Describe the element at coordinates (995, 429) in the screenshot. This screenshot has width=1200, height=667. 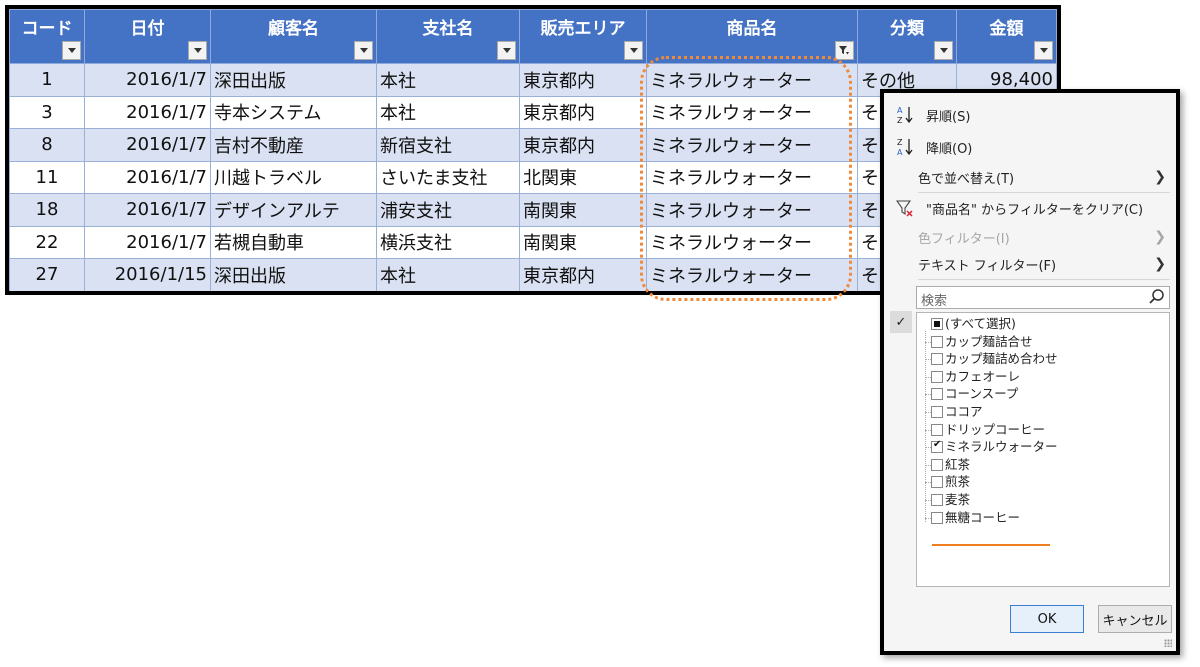
I see `filter-item-label: ドリップコーヒー` at that location.